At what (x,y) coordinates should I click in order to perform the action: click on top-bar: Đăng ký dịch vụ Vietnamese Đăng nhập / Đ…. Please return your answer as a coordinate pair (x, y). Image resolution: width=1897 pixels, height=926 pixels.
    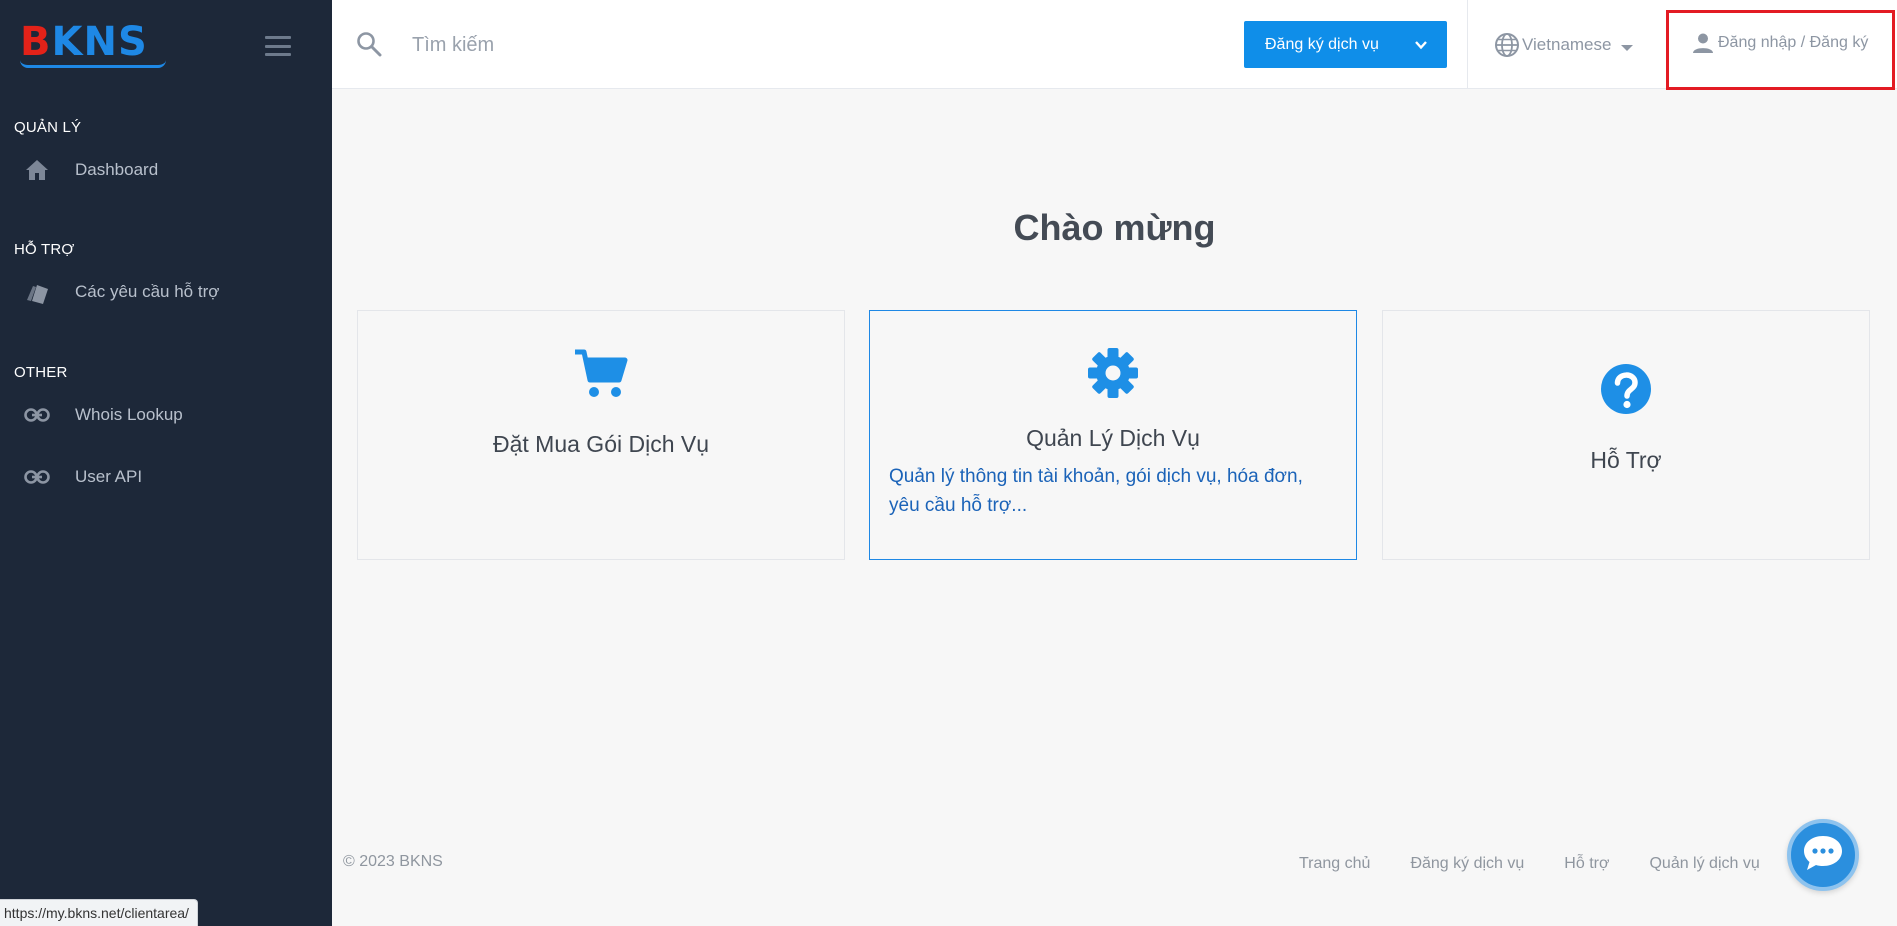
    Looking at the image, I should click on (1114, 45).